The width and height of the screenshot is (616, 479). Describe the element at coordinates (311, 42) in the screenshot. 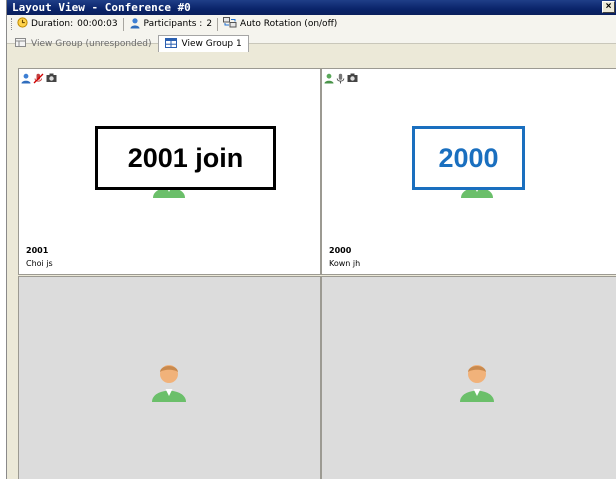

I see `tab-bar: View Group (unresponded) View Group 1` at that location.